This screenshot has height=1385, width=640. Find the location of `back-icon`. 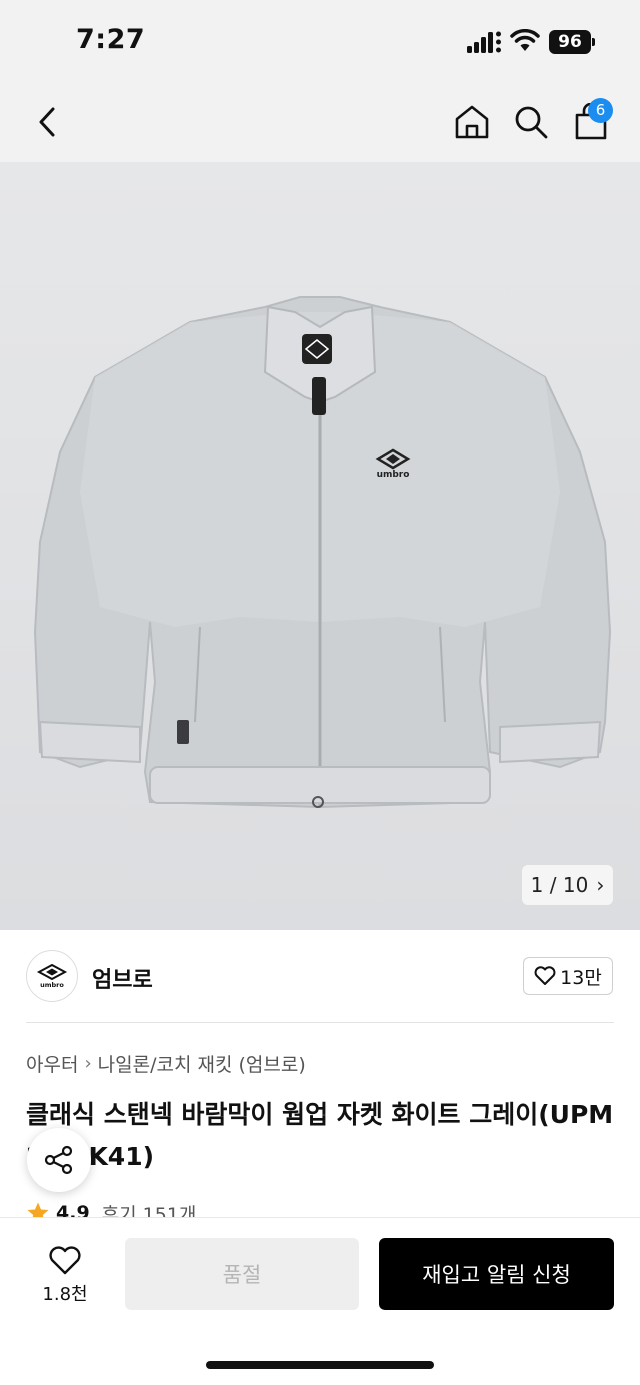

back-icon is located at coordinates (47, 122).